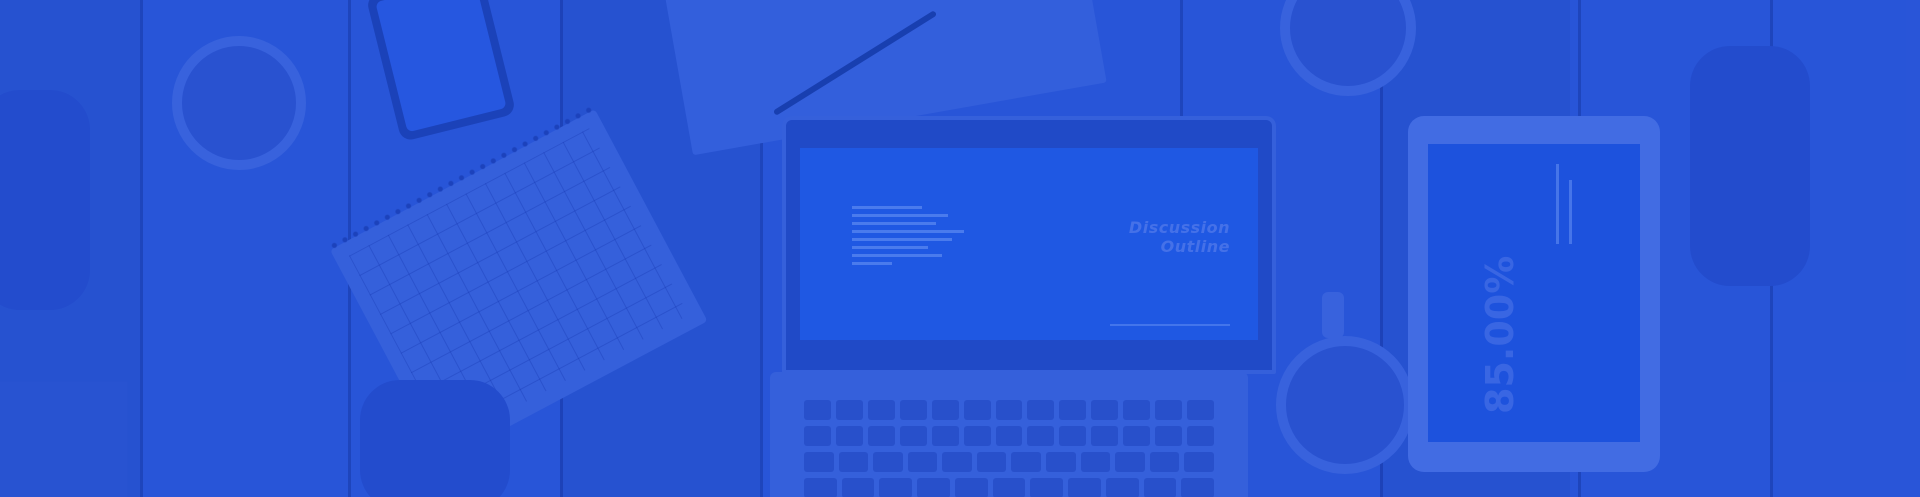 The height and width of the screenshot is (497, 1920). What do you see at coordinates (1500, 334) in the screenshot?
I see `tablet-percent-value: 85.00%` at bounding box center [1500, 334].